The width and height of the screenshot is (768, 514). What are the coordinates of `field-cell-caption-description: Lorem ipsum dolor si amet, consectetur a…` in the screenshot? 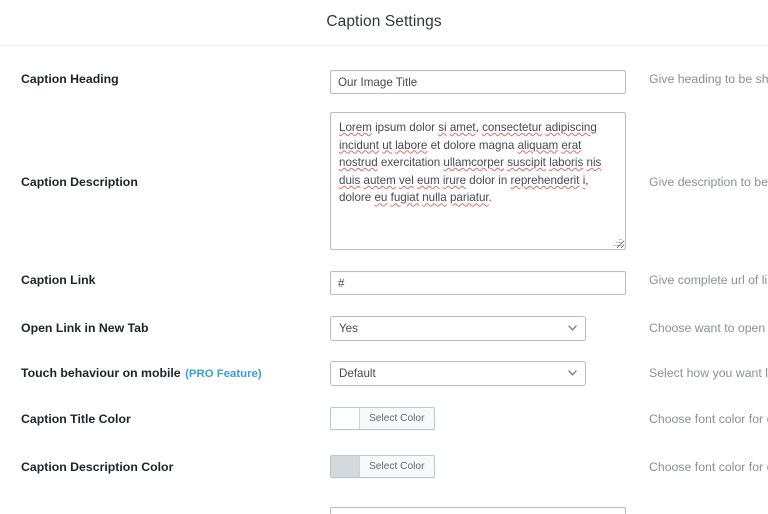 It's located at (484, 181).